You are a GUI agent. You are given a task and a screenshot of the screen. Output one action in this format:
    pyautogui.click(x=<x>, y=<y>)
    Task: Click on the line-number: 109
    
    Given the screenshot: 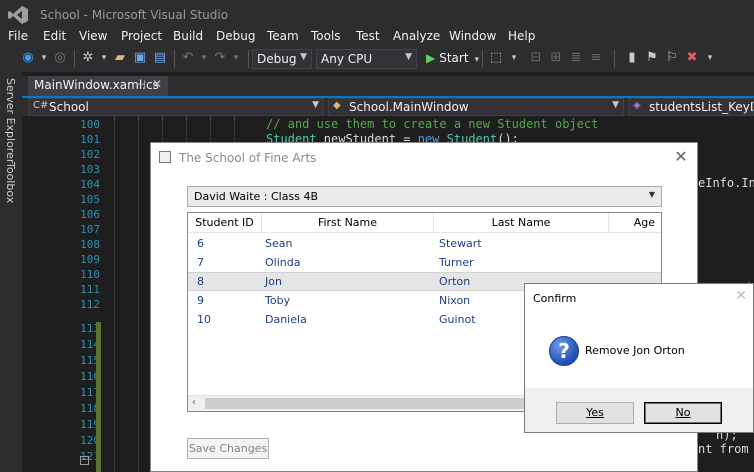 What is the action you would take?
    pyautogui.click(x=90, y=259)
    